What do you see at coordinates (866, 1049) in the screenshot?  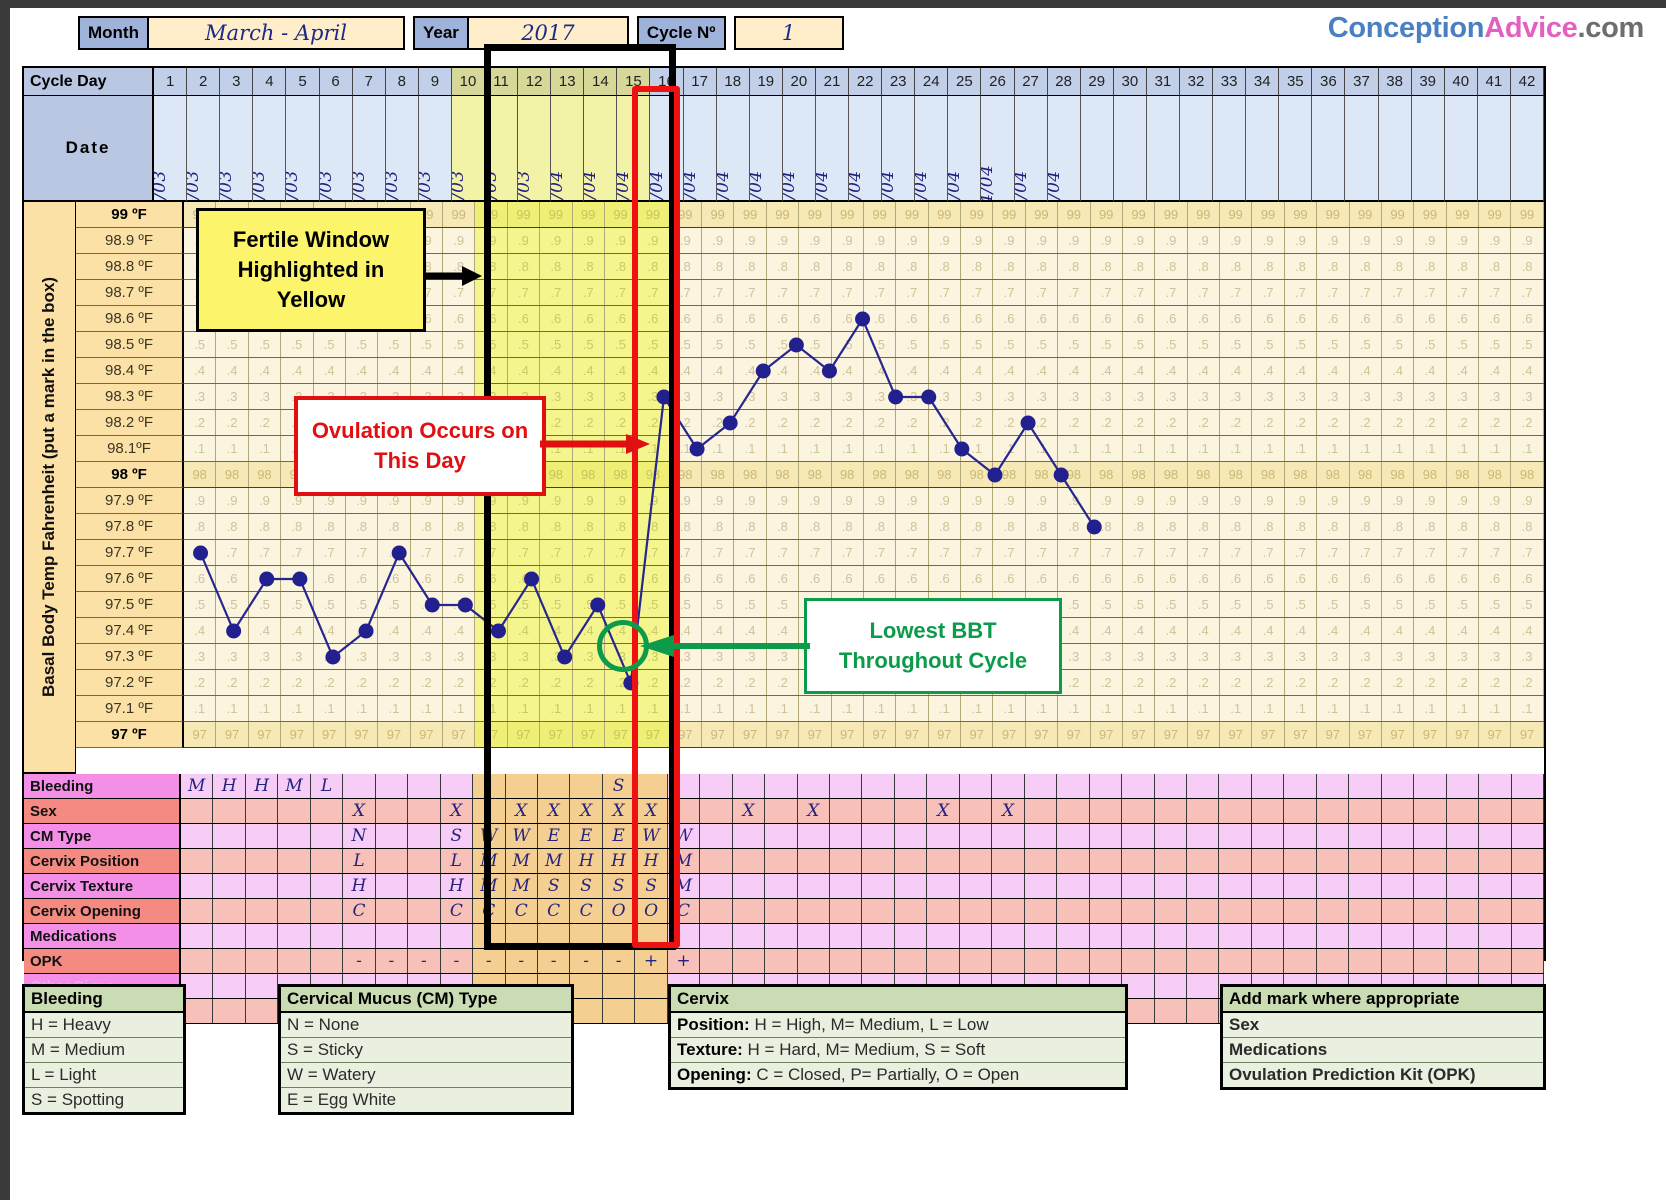 I see `legend-cervix-row-text: H = Hard, M= Medium, S = Soft` at bounding box center [866, 1049].